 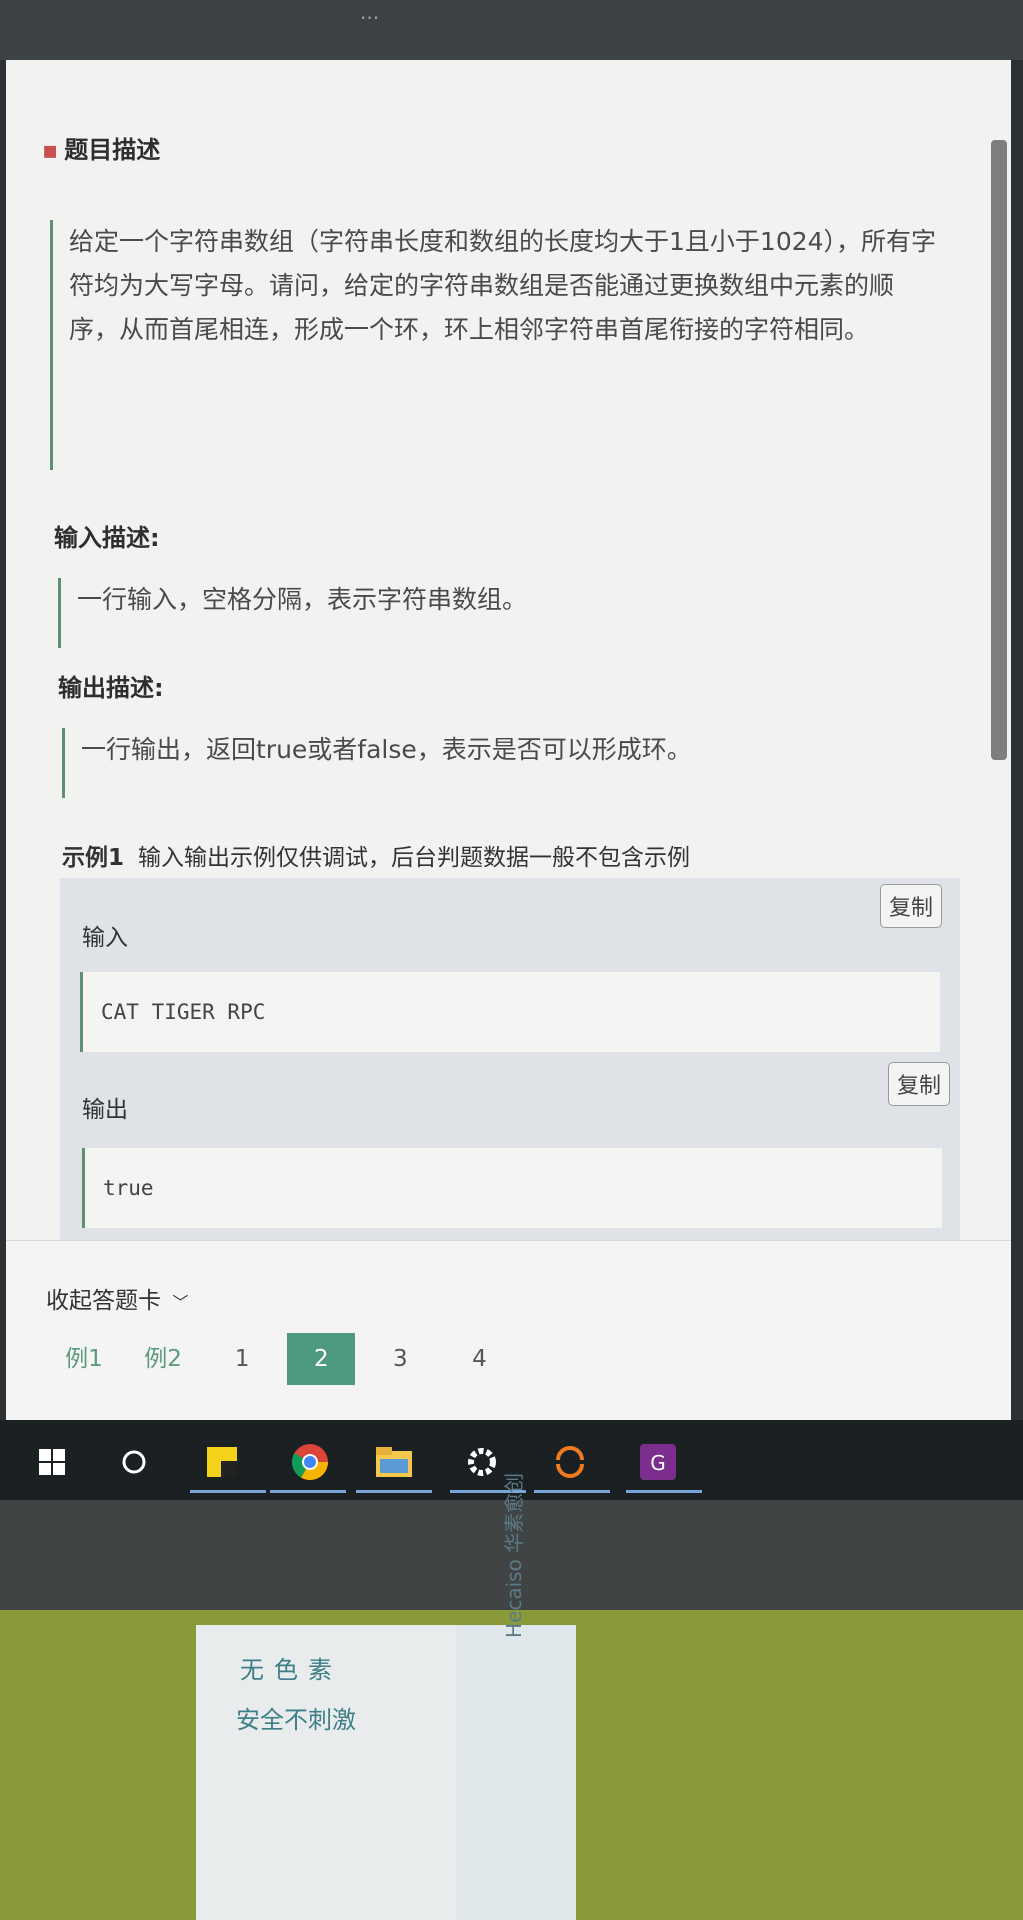 I want to click on cortana-circle-icon, so click(x=134, y=1462).